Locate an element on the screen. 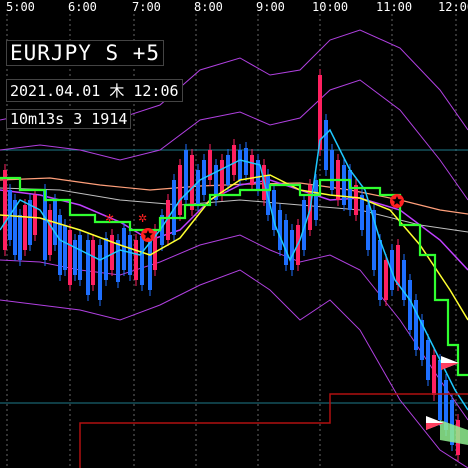 The width and height of the screenshot is (468, 468). signal-glyph-a: ✲ is located at coordinates (109, 218).